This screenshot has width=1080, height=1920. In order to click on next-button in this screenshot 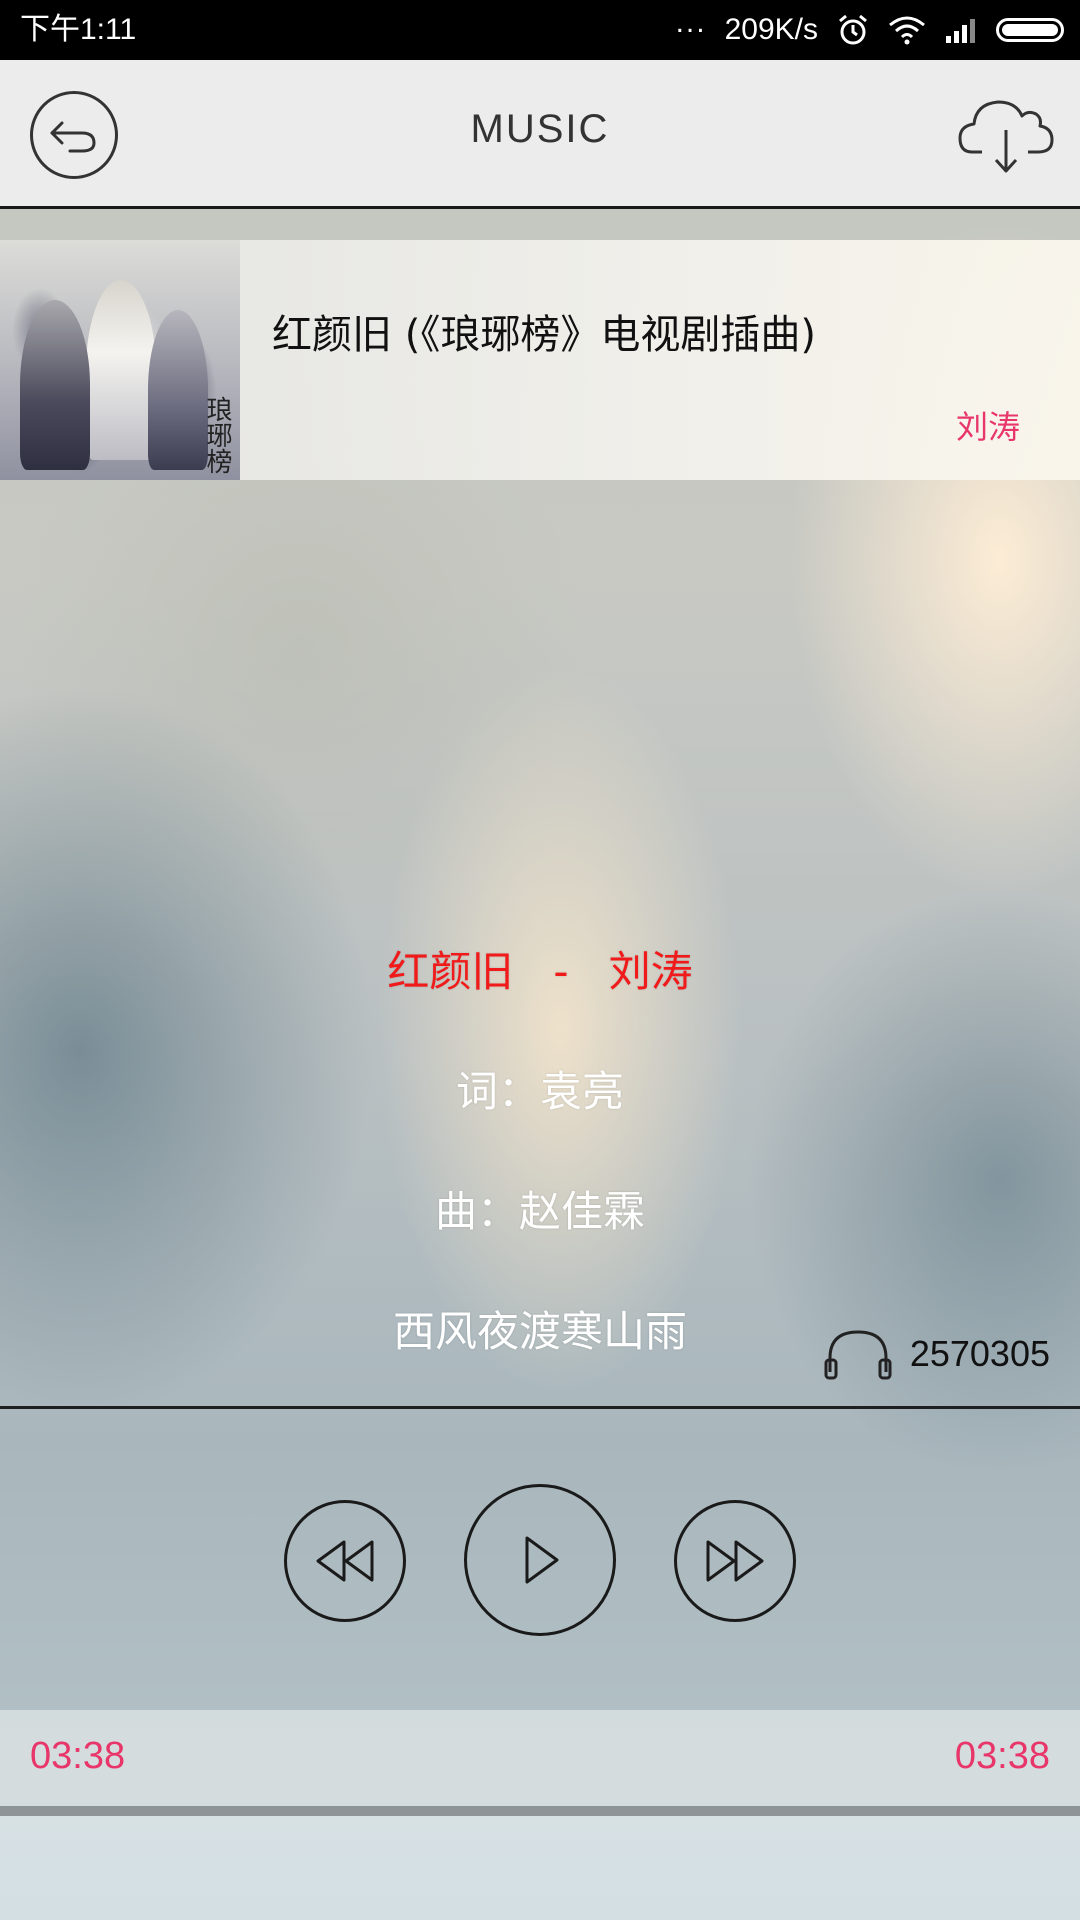, I will do `click(735, 1561)`.